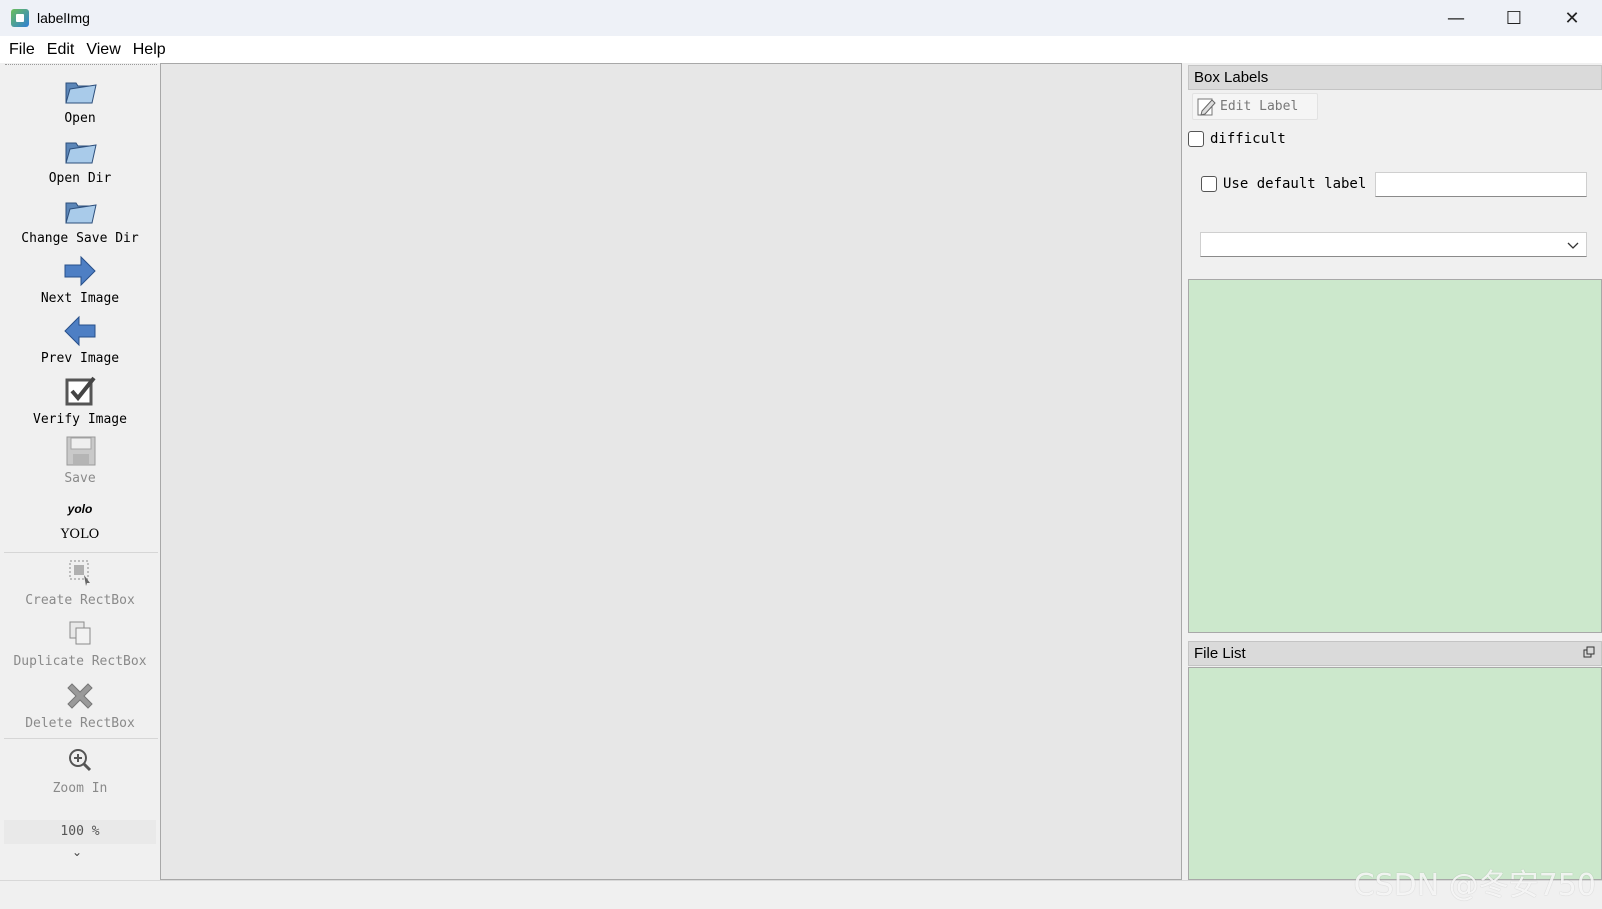 The height and width of the screenshot is (909, 1602). What do you see at coordinates (81, 451) in the screenshot?
I see `floppy-disk-icon` at bounding box center [81, 451].